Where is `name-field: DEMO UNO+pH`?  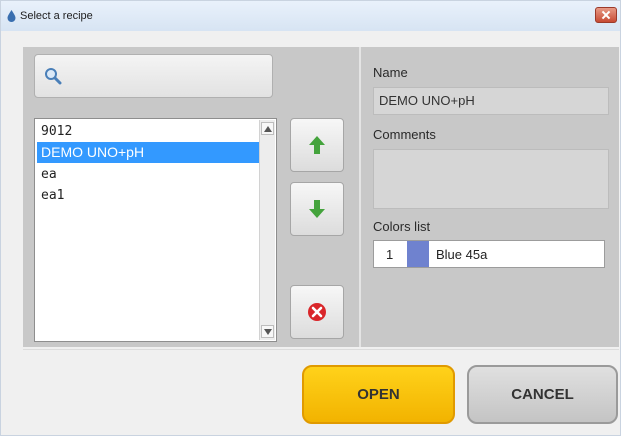 name-field: DEMO UNO+pH is located at coordinates (491, 101).